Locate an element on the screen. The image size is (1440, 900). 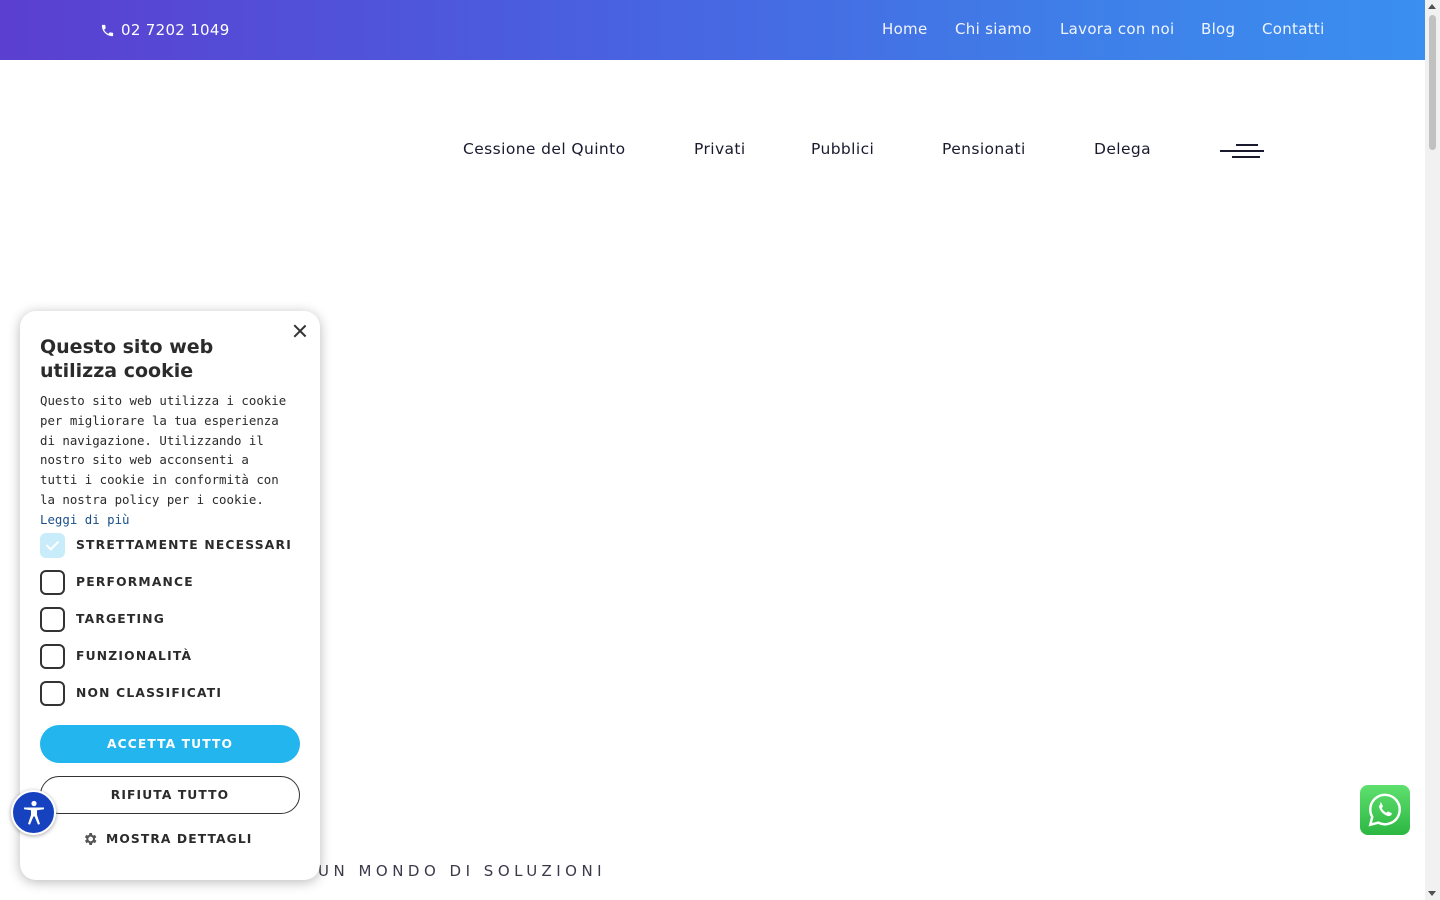
cookie-option-targeting: TARGETING is located at coordinates (102, 619).